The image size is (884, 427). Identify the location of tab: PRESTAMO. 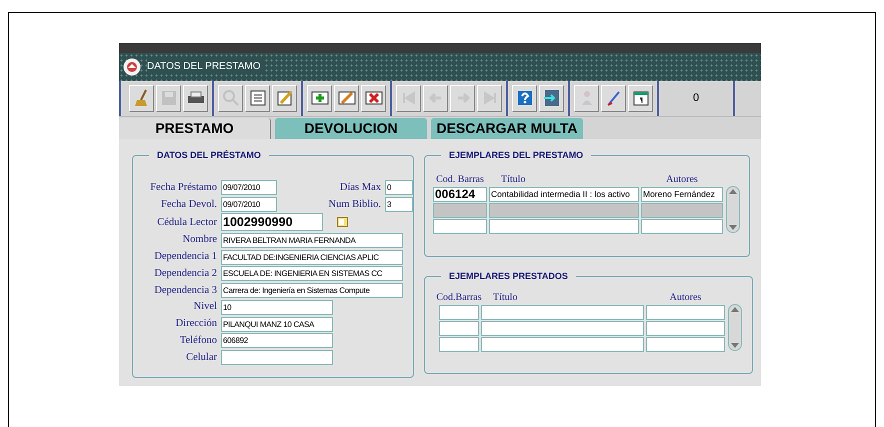
(195, 128).